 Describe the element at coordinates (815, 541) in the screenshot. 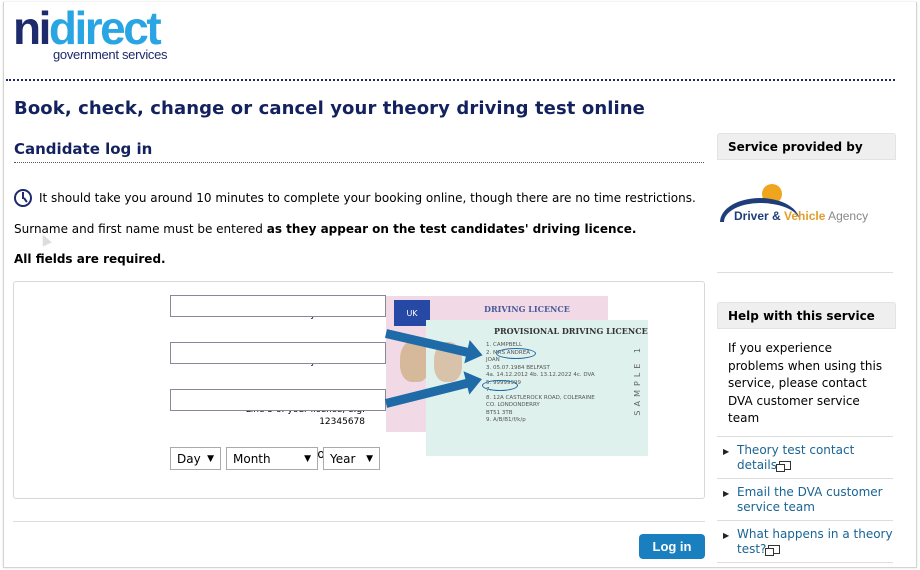

I see `link-label: What happens in a theory test?` at that location.